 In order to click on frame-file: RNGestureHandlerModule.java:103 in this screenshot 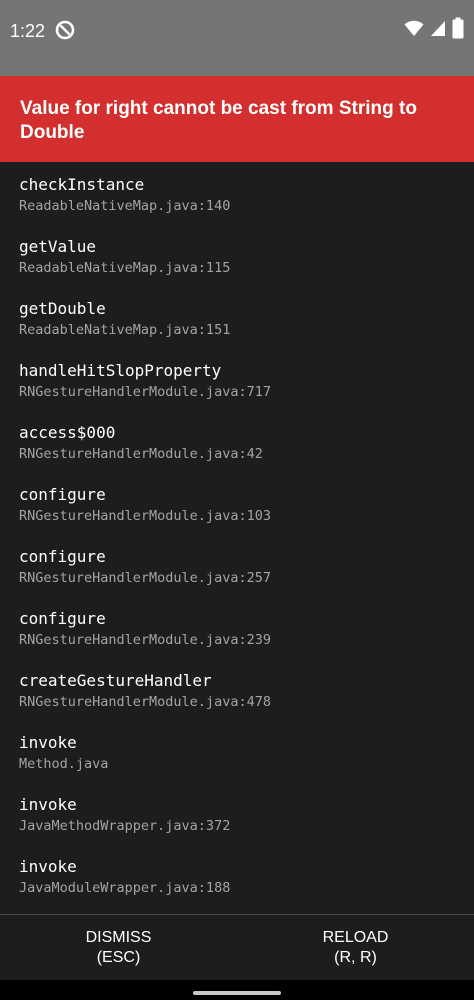, I will do `click(145, 516)`.